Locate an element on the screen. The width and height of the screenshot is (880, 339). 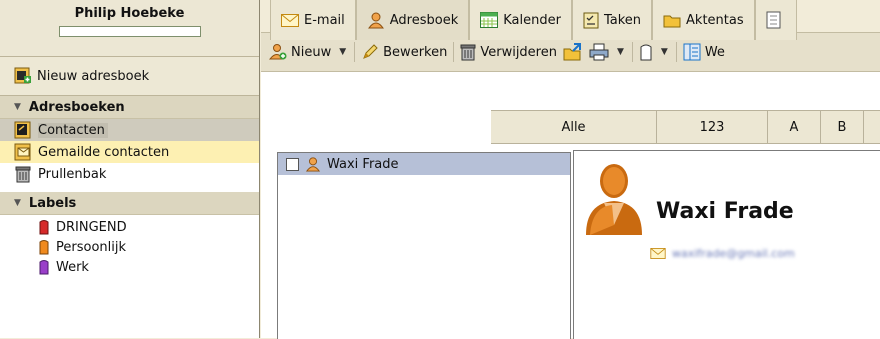
alpha-filter-all: Alle is located at coordinates (574, 127).